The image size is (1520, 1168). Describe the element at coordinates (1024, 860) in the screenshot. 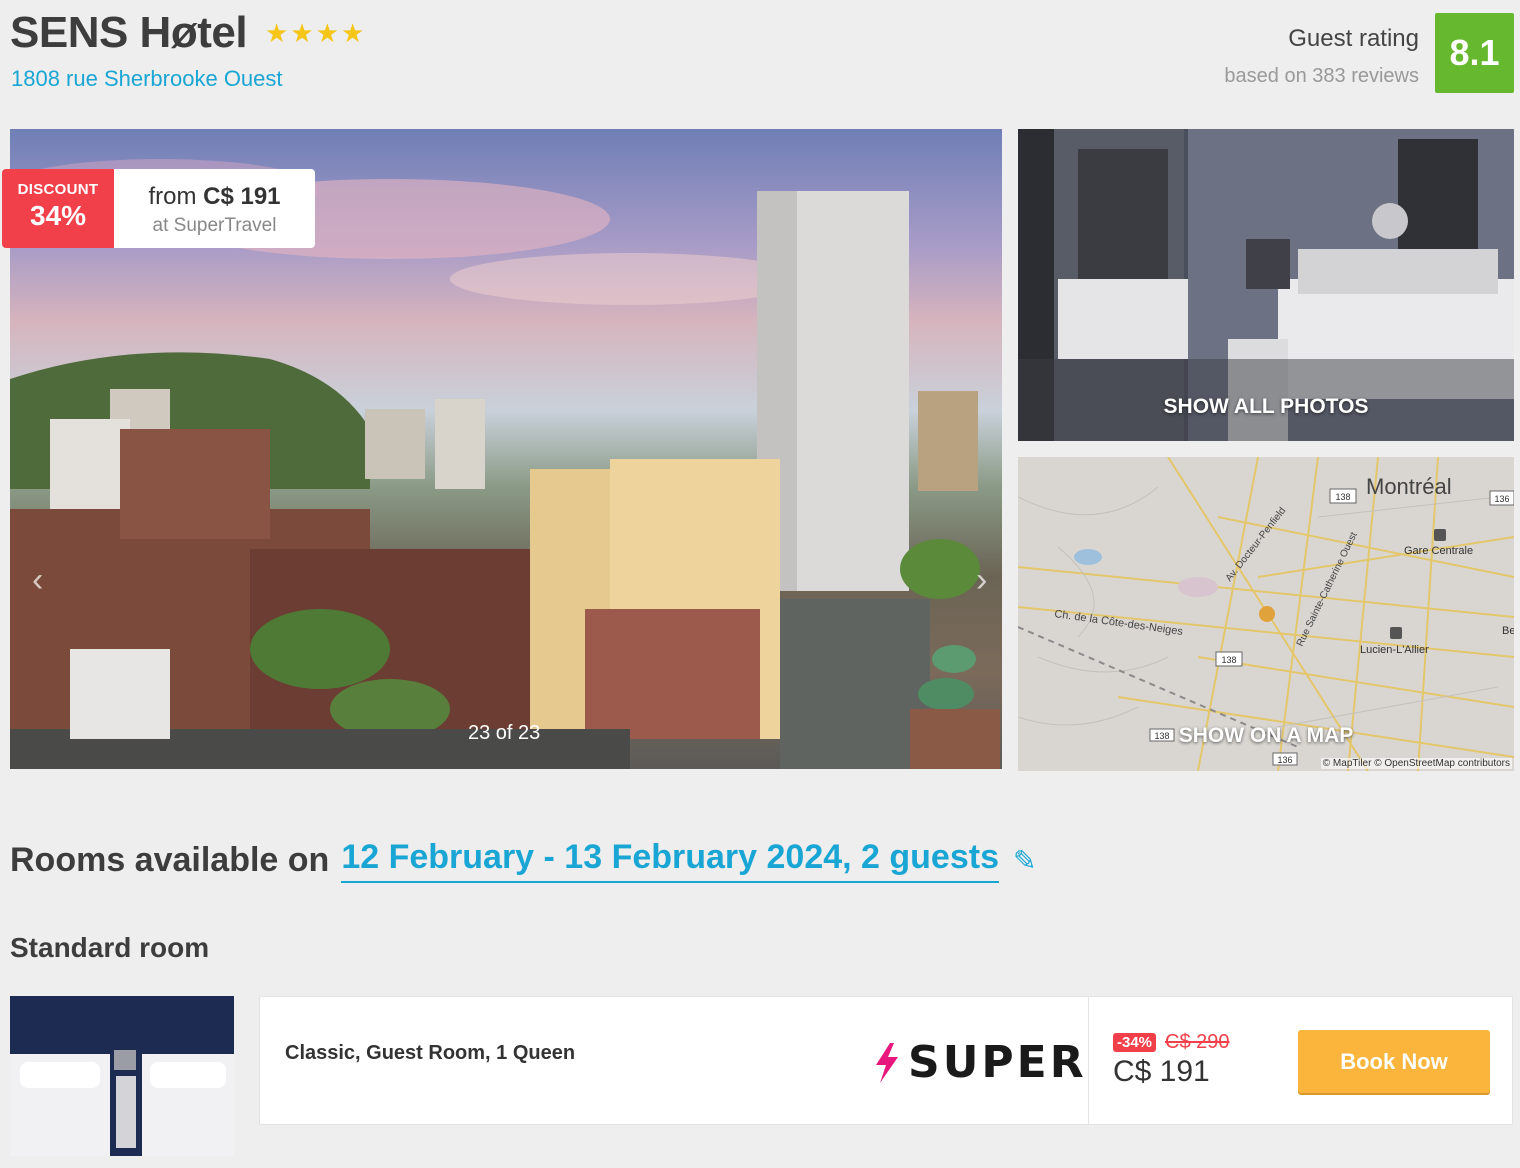

I see `edit-icon: ✎` at that location.